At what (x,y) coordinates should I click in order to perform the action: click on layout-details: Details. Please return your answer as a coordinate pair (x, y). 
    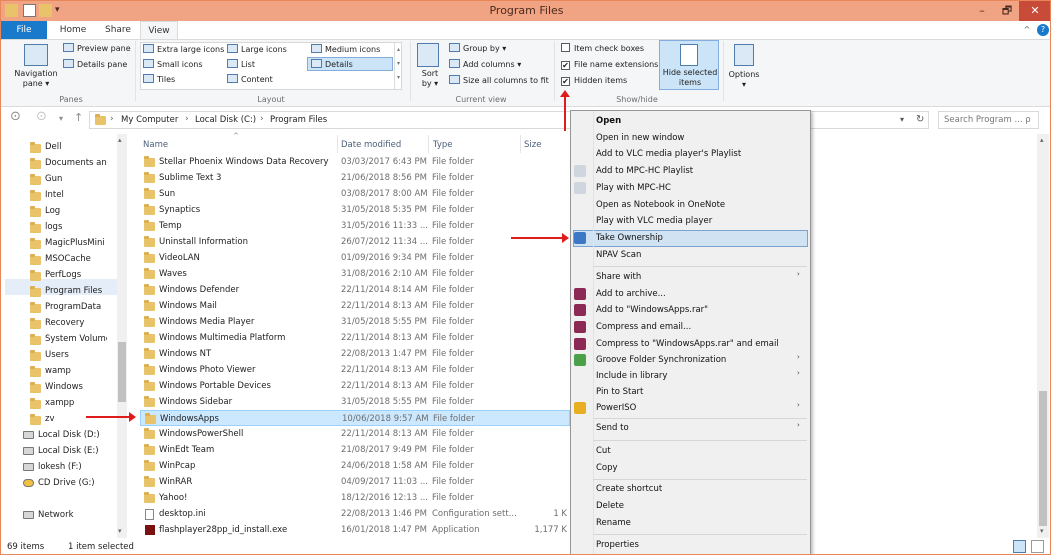
    Looking at the image, I should click on (332, 65).